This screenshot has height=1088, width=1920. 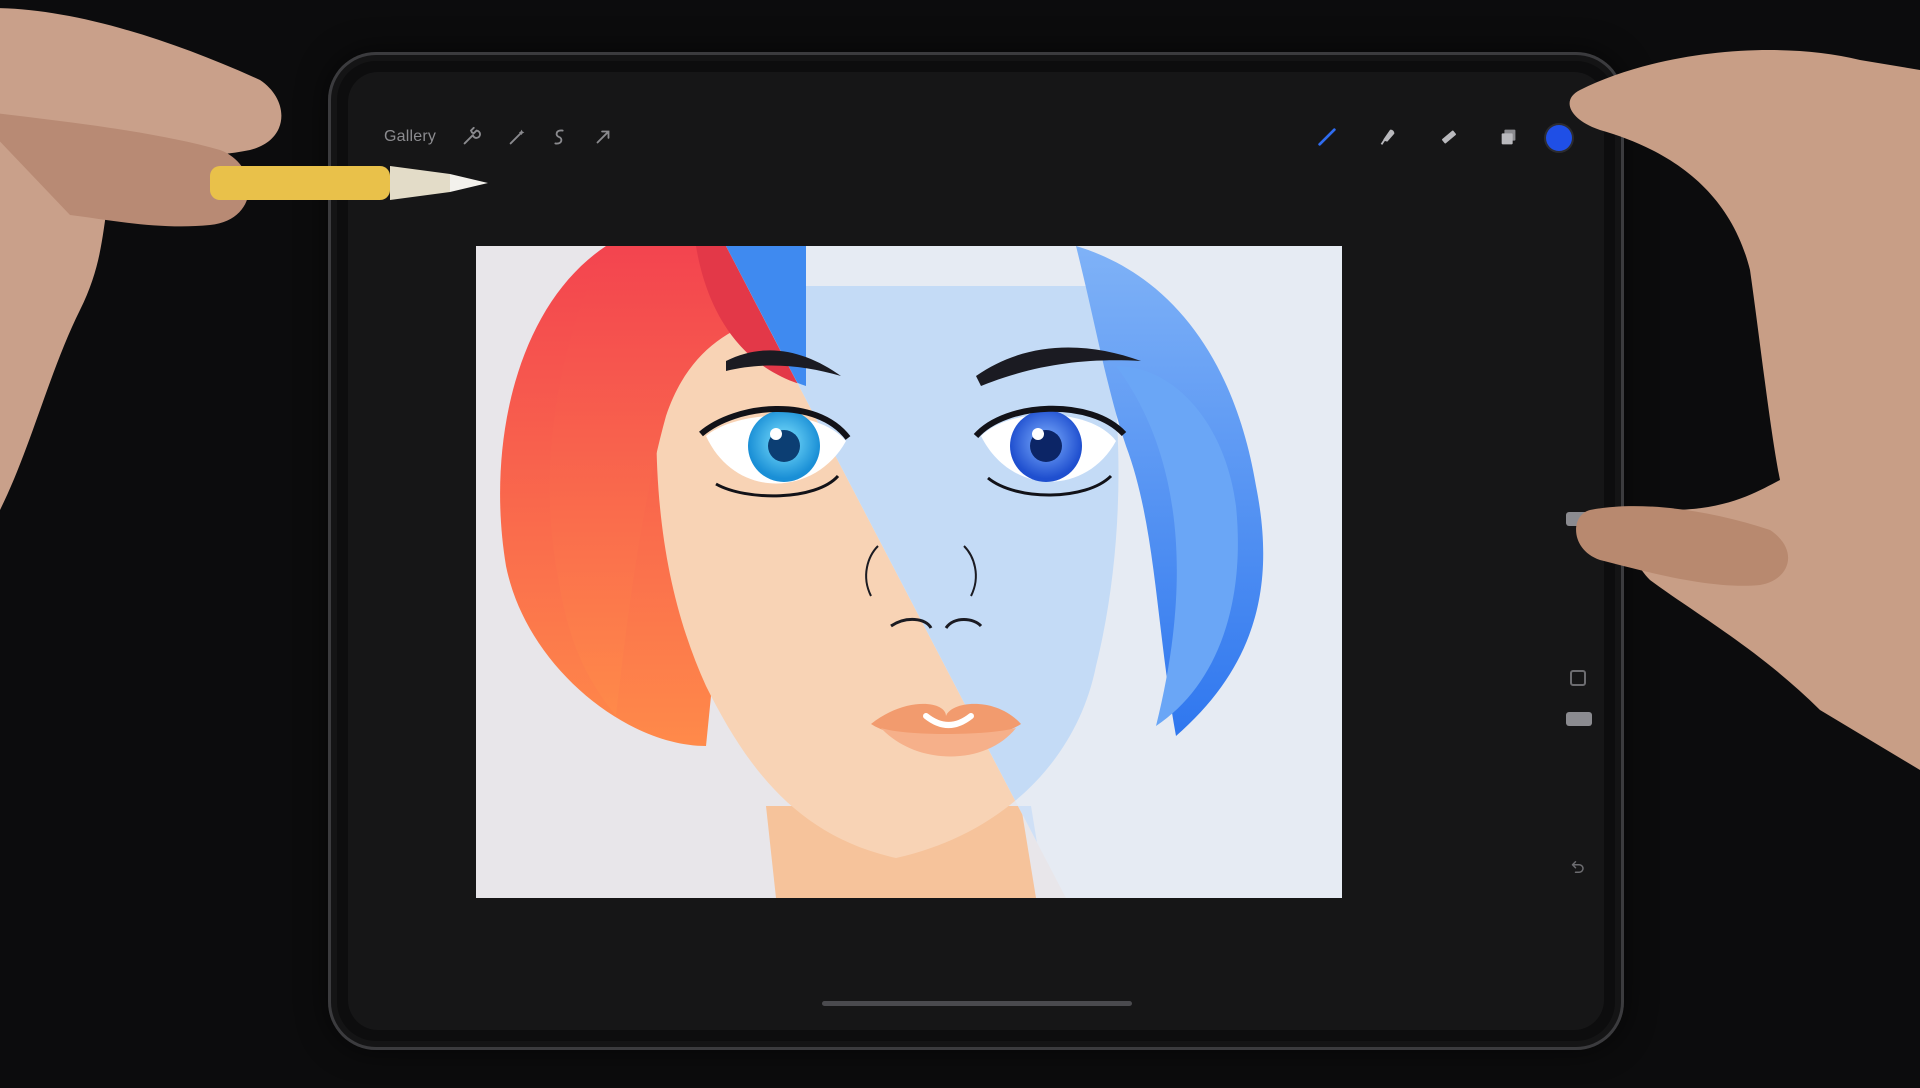 I want to click on eraser-icon, so click(x=1449, y=137).